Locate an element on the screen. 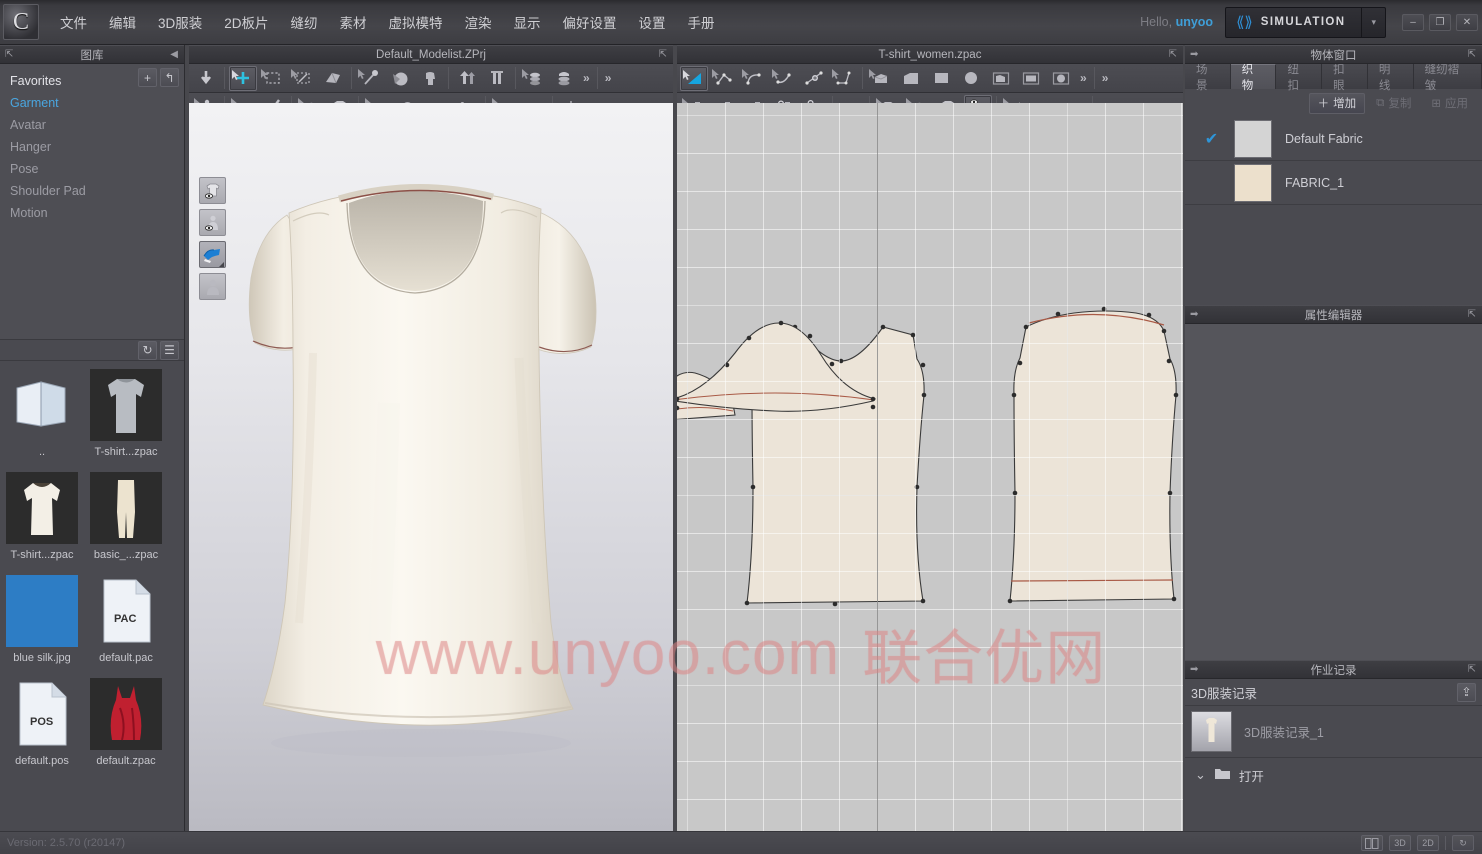 Image resolution: width=1482 pixels, height=854 pixels. close-button: ✕ is located at coordinates (1467, 22).